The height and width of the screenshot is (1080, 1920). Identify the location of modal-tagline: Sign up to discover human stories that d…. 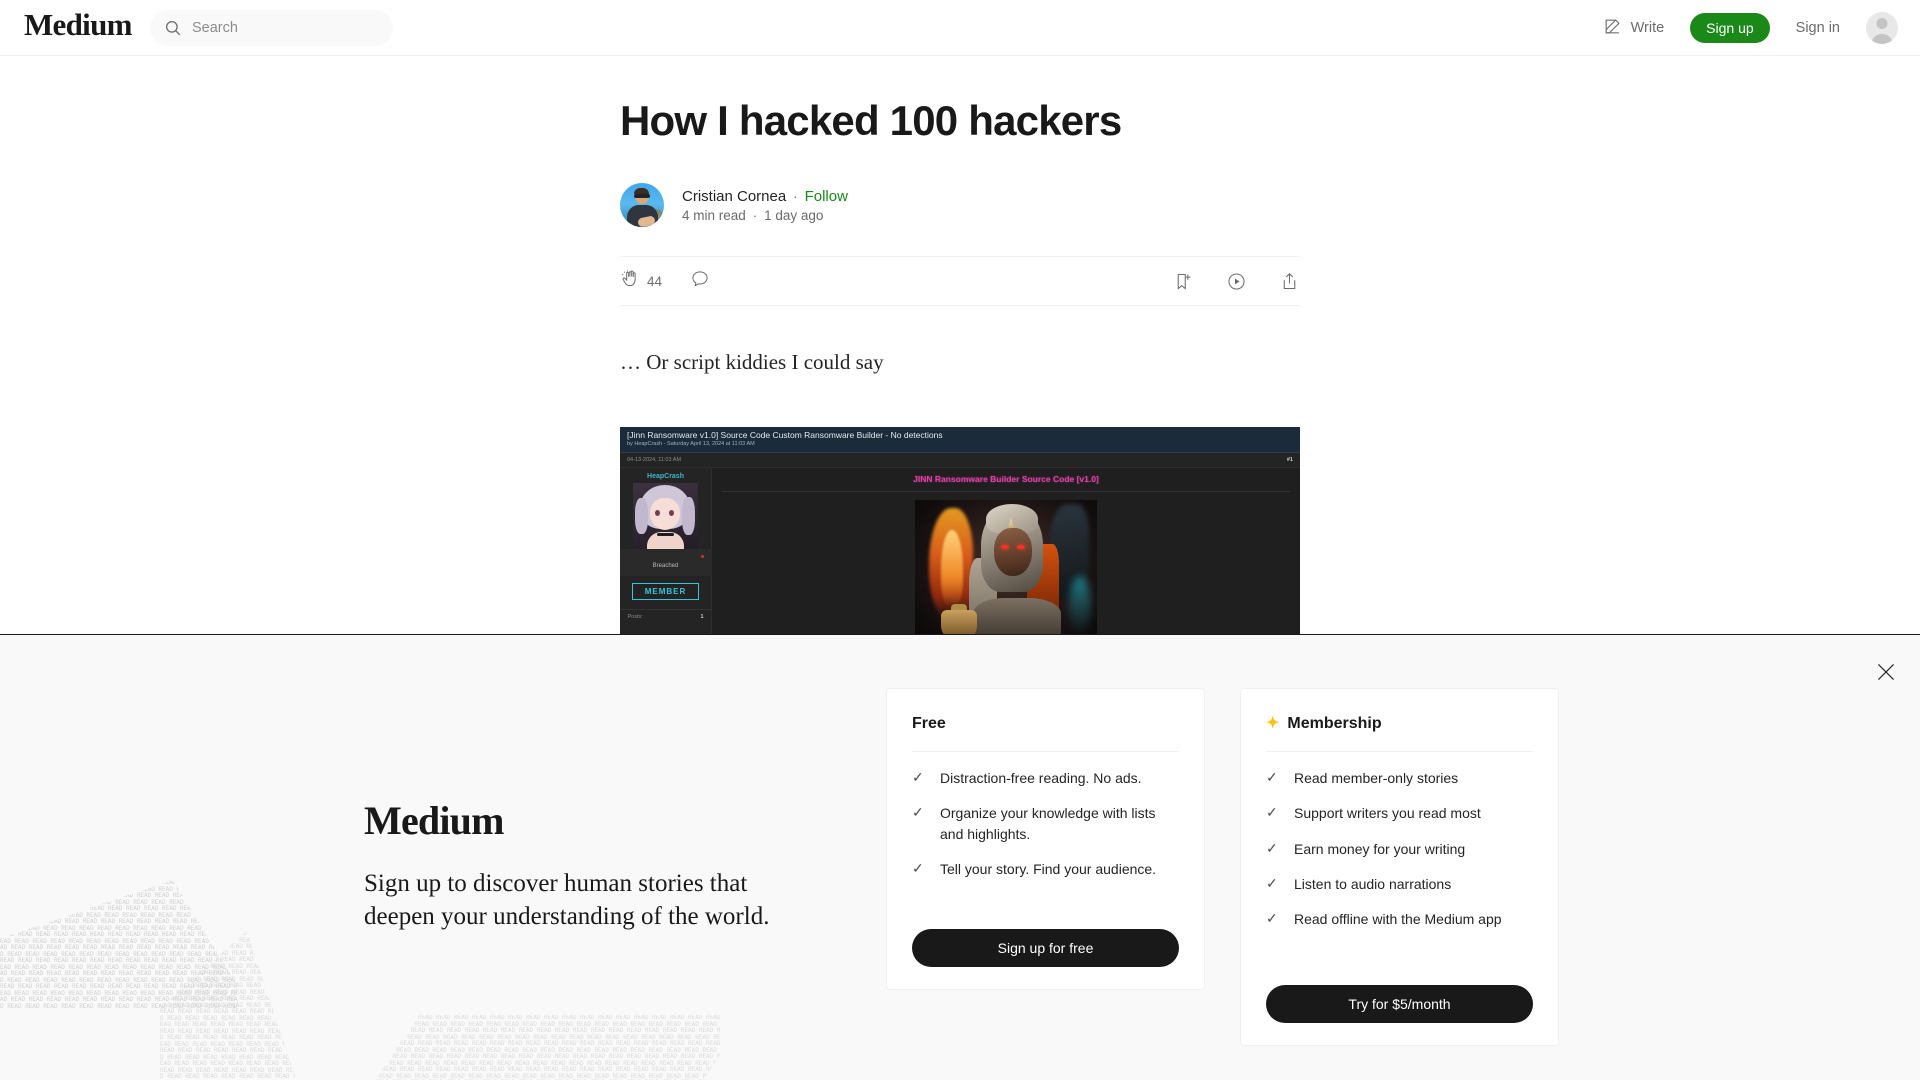
(567, 900).